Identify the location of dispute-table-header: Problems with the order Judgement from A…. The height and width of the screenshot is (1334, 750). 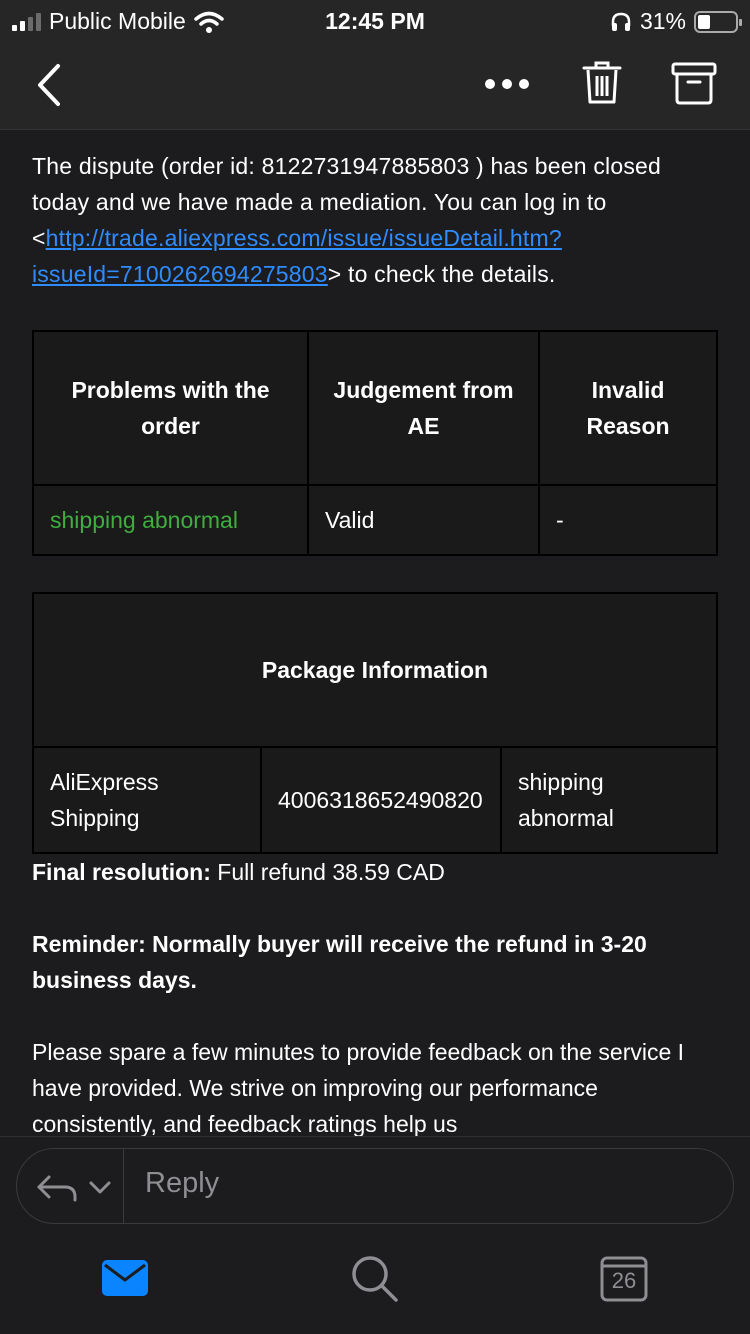
(375, 408).